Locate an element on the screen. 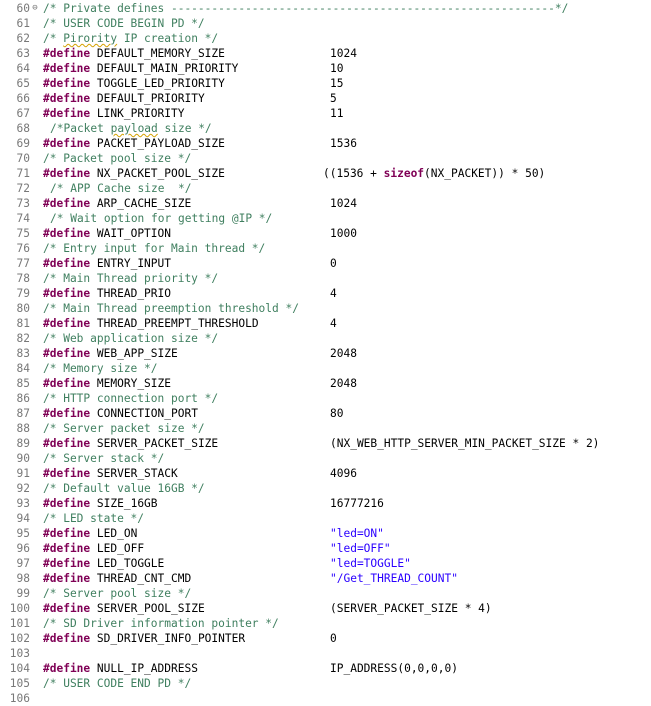  macro-value: "/Get_THREAD_COUNT" is located at coordinates (394, 578).